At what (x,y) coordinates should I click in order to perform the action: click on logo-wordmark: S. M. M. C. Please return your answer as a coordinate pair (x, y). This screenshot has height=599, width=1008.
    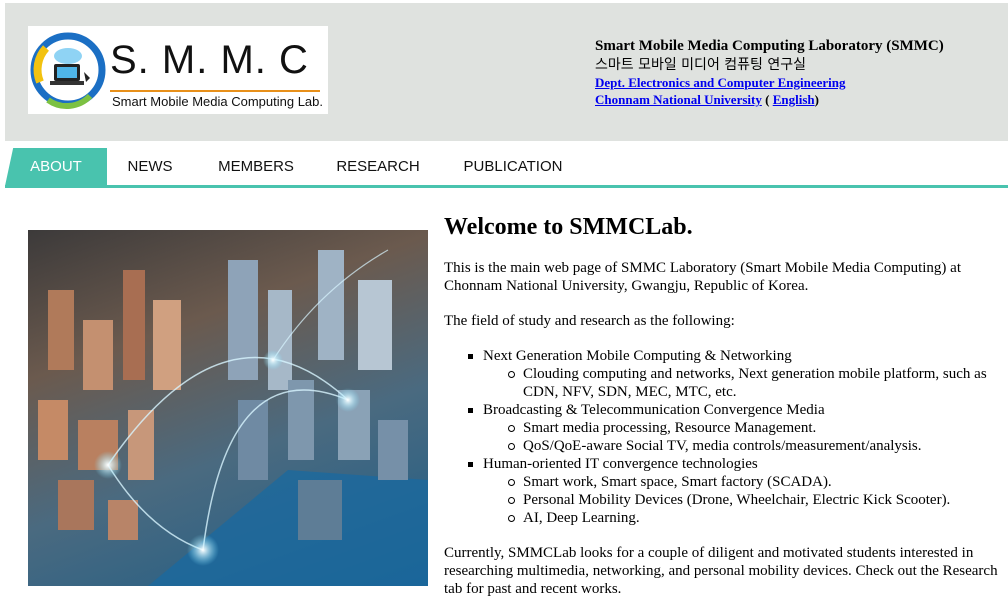
    Looking at the image, I should click on (209, 60).